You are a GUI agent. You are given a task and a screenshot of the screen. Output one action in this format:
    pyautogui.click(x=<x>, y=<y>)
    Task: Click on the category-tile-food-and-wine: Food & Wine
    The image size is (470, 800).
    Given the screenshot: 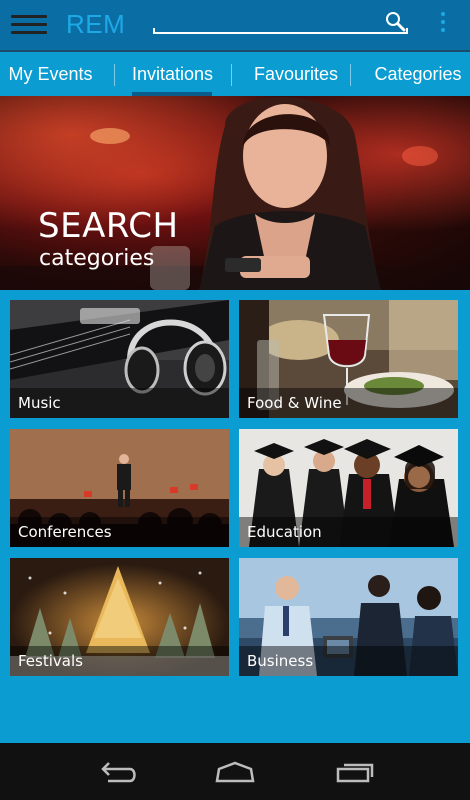 What is the action you would take?
    pyautogui.click(x=348, y=359)
    